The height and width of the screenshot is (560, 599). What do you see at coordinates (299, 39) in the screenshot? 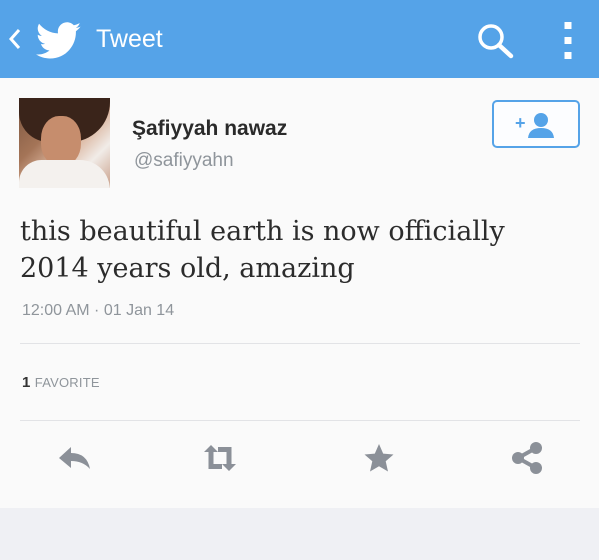
I see `top-app-bar: Tweet` at bounding box center [299, 39].